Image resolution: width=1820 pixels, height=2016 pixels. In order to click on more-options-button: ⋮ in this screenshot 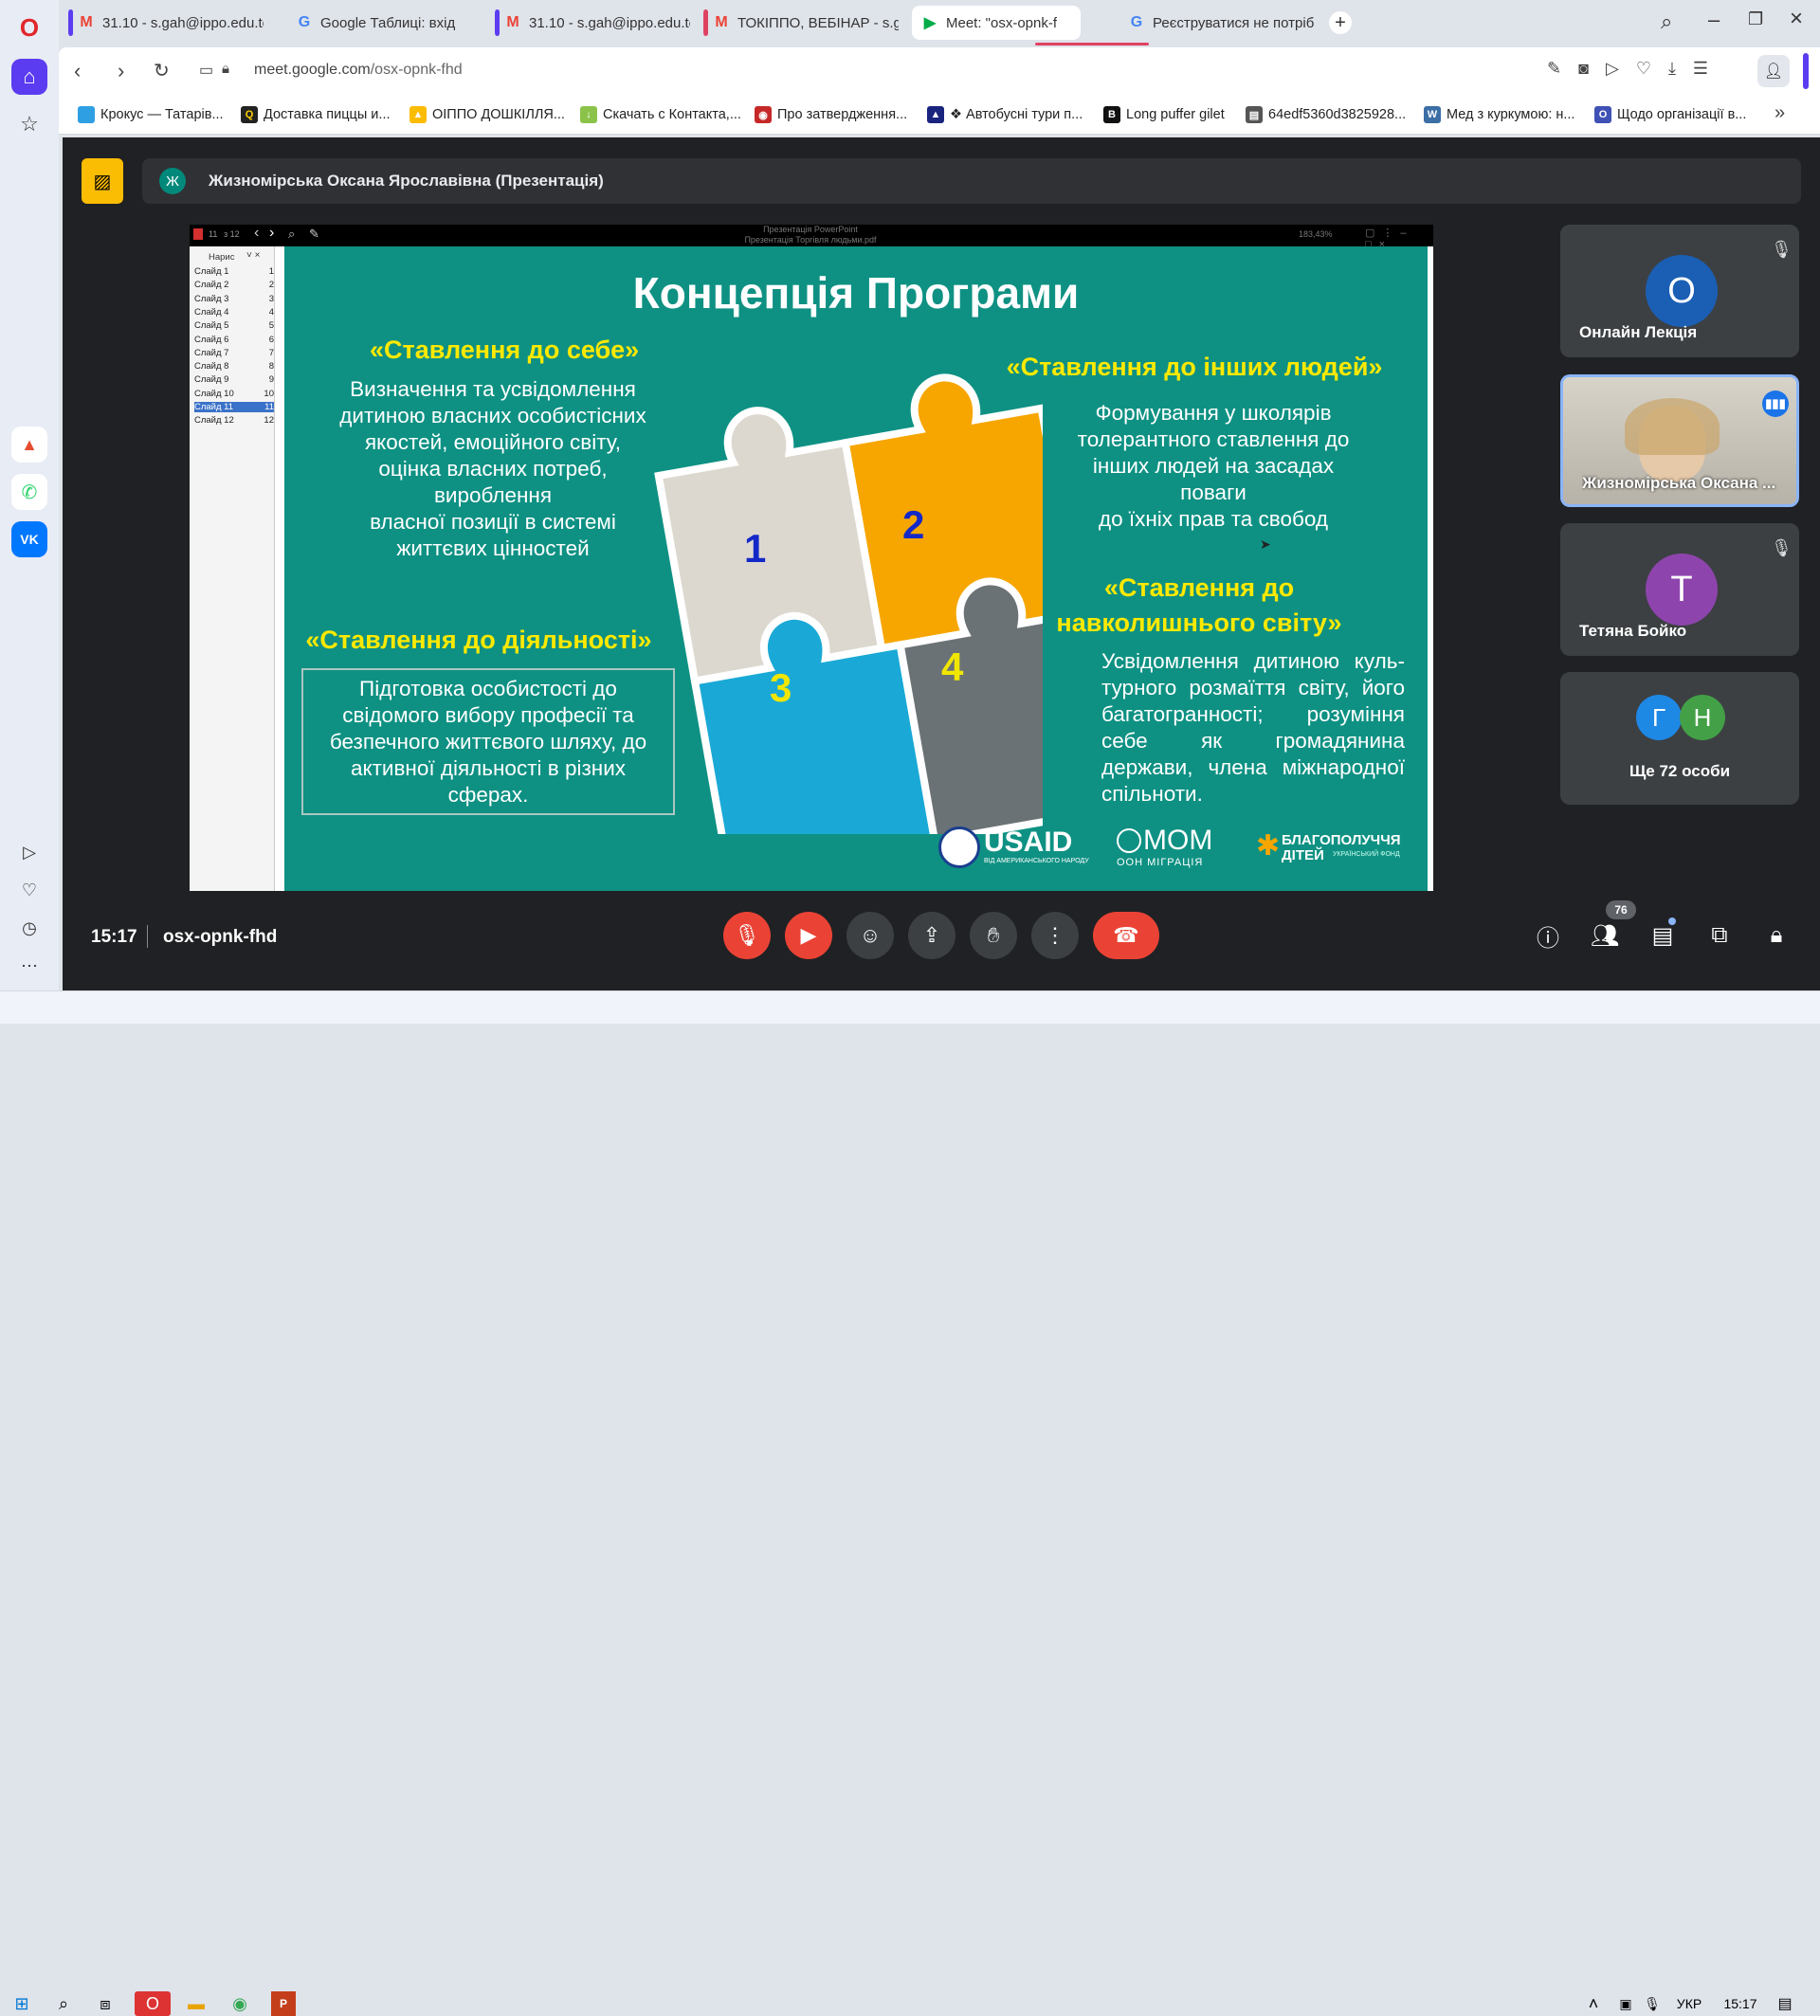, I will do `click(1055, 935)`.